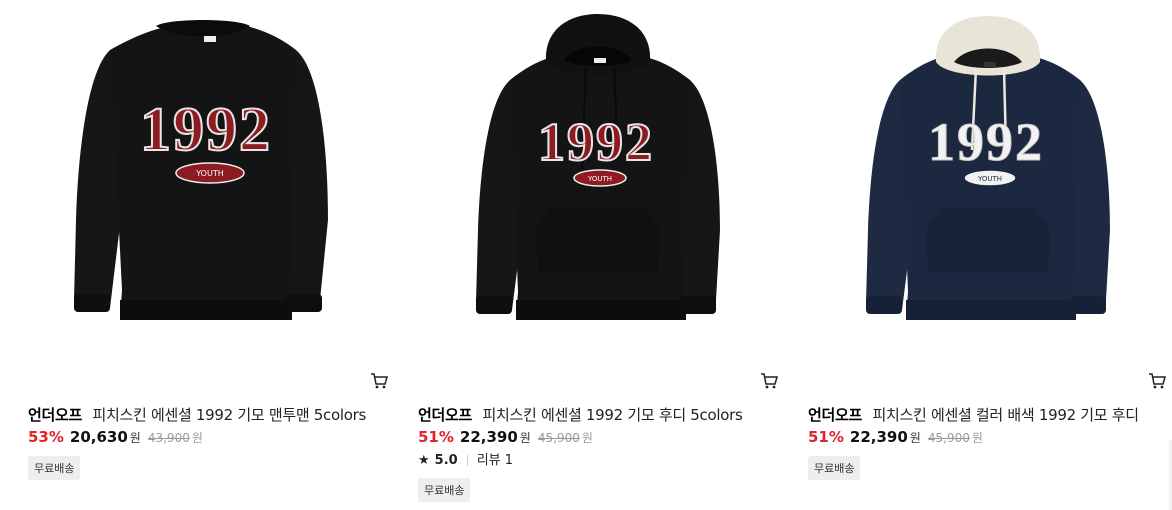  What do you see at coordinates (1005, 415) in the screenshot?
I see `product-name: 피치스킨 에센셜 컬러 배색 1992 기모 후디` at bounding box center [1005, 415].